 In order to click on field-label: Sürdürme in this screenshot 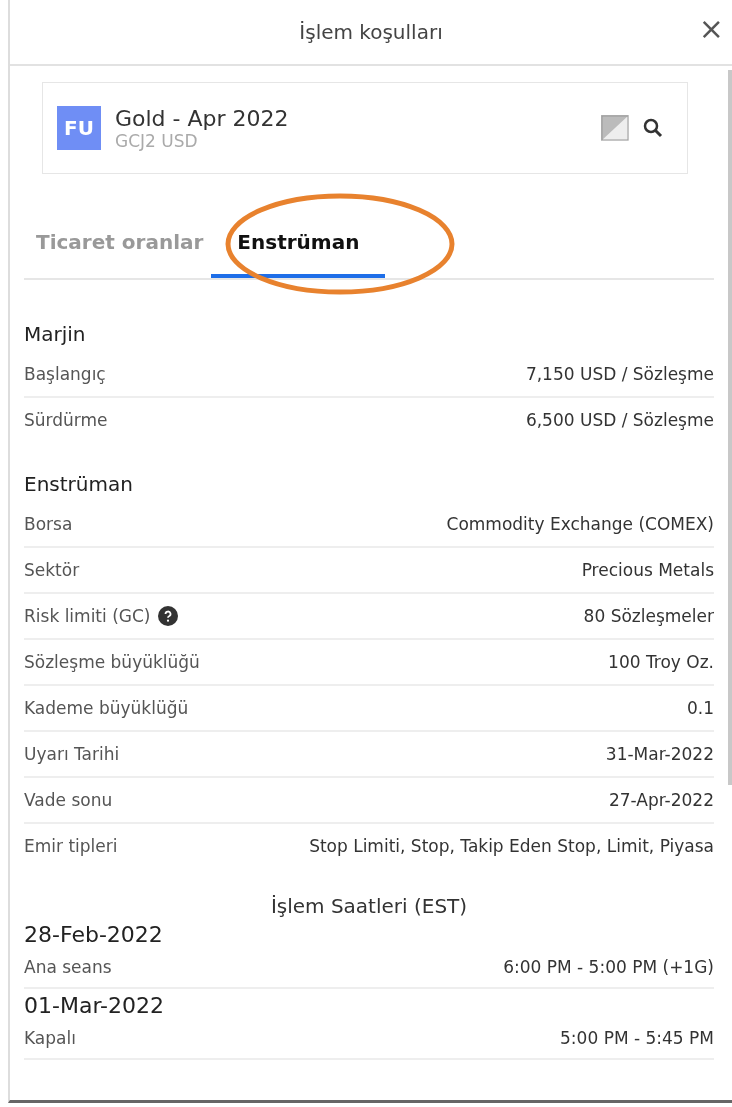, I will do `click(66, 420)`.